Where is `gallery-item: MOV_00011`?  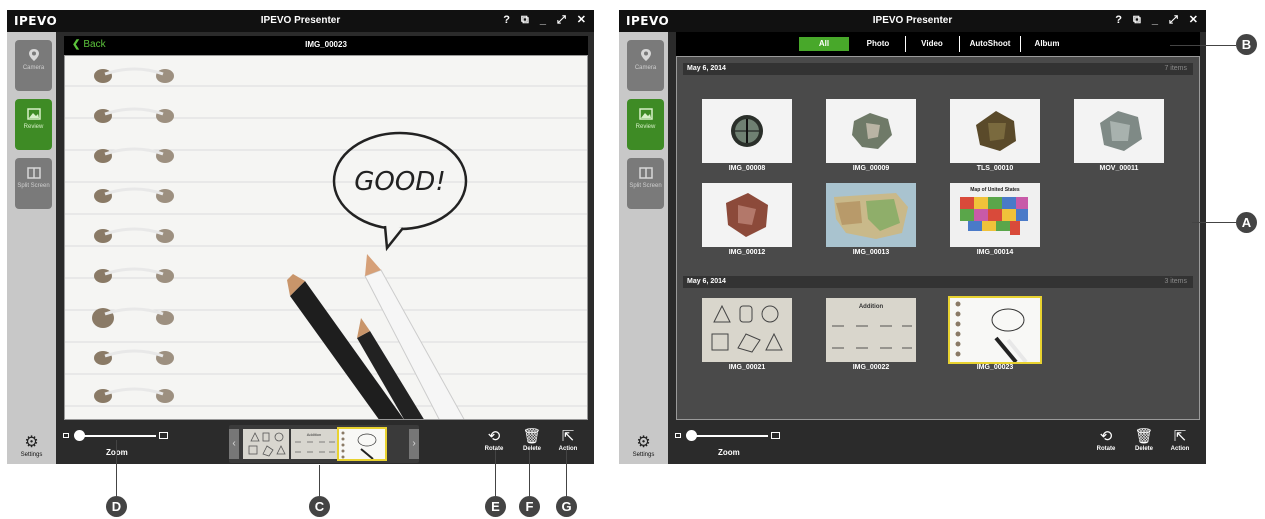
gallery-item: MOV_00011 is located at coordinates (1119, 135).